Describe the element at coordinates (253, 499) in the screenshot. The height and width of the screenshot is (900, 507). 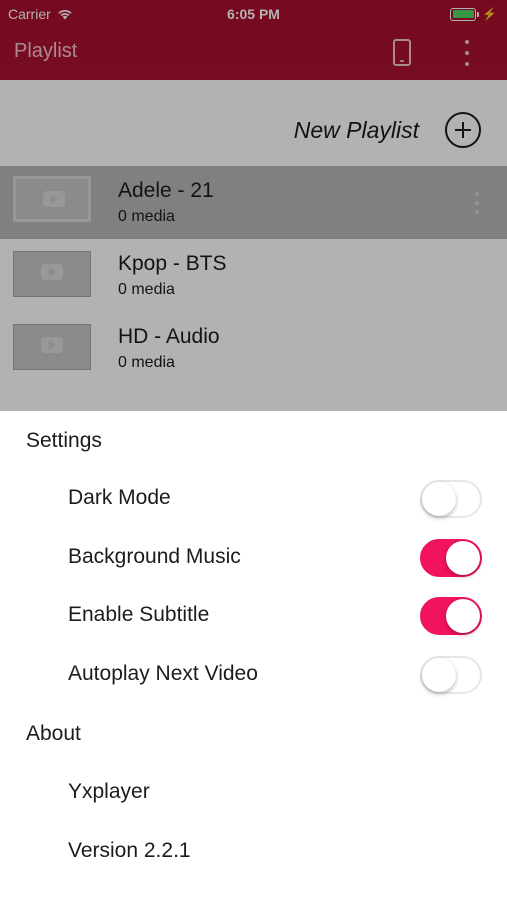
I see `setting-dark-mode: Dark Mode` at that location.